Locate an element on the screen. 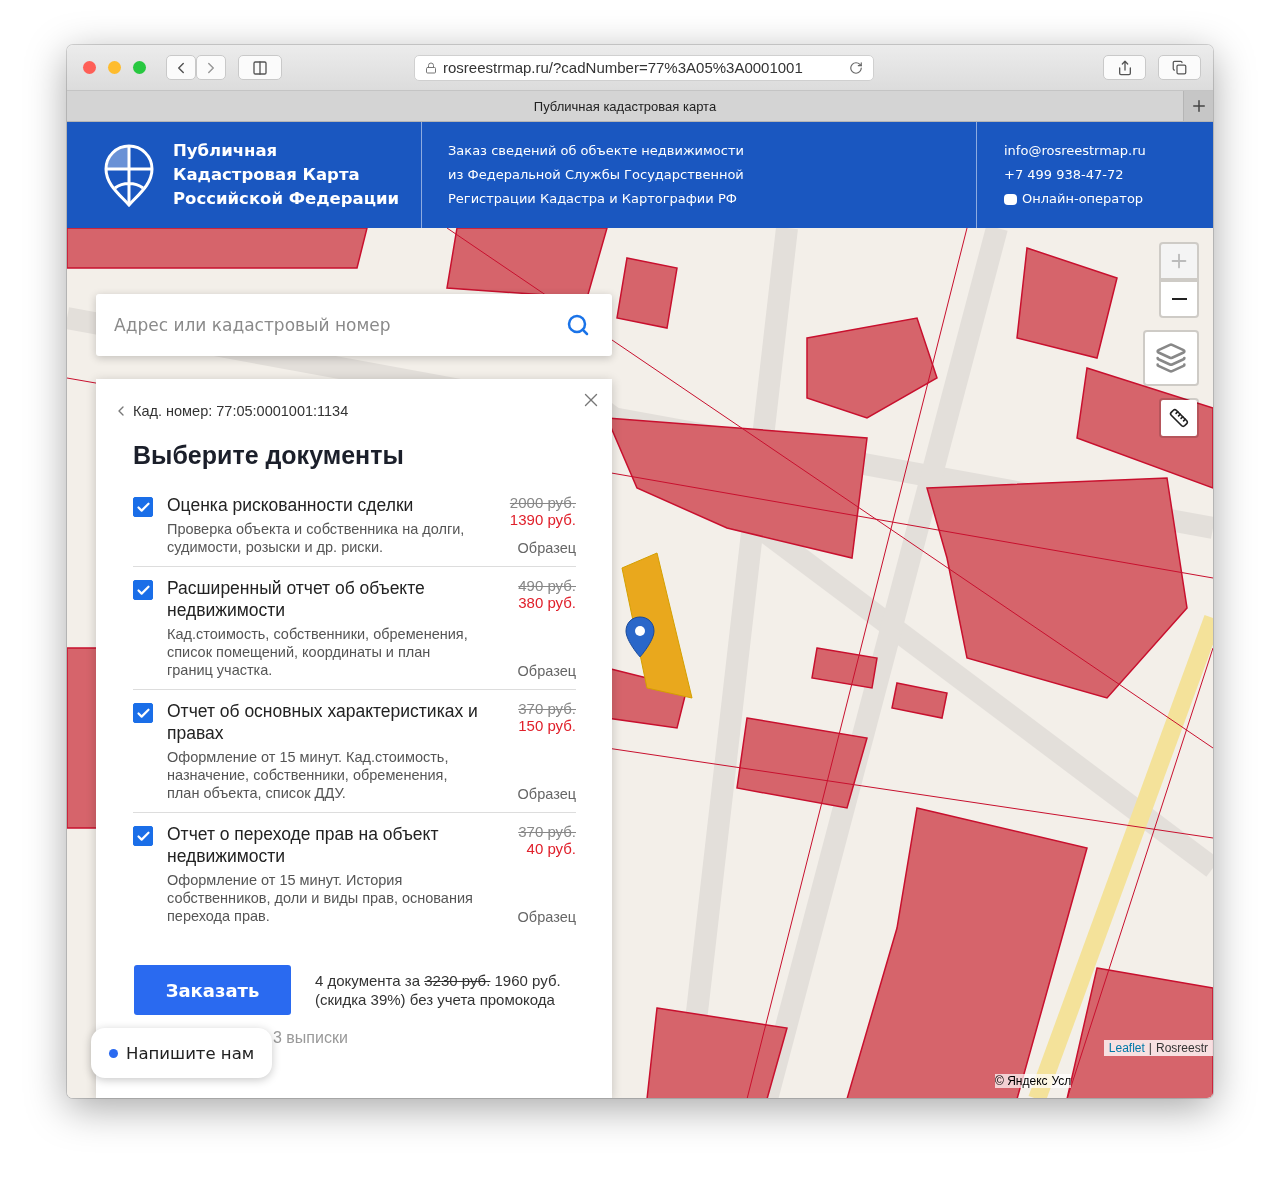 The width and height of the screenshot is (1280, 1188). search-input: Адрес или кадастровый номер is located at coordinates (339, 325).